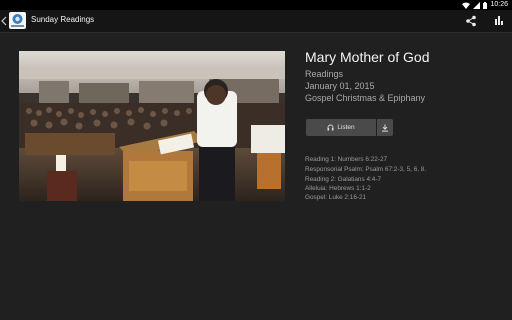 The width and height of the screenshot is (512, 320). Describe the element at coordinates (63, 19) in the screenshot. I see `app-title: Sunday Readings` at that location.